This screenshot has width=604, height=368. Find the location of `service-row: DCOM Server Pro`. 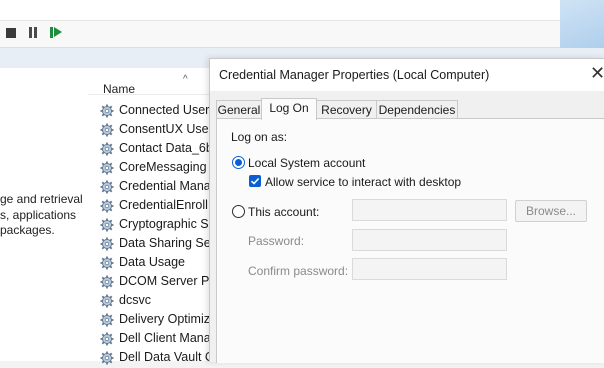

service-row: DCOM Server Pro is located at coordinates (159, 282).